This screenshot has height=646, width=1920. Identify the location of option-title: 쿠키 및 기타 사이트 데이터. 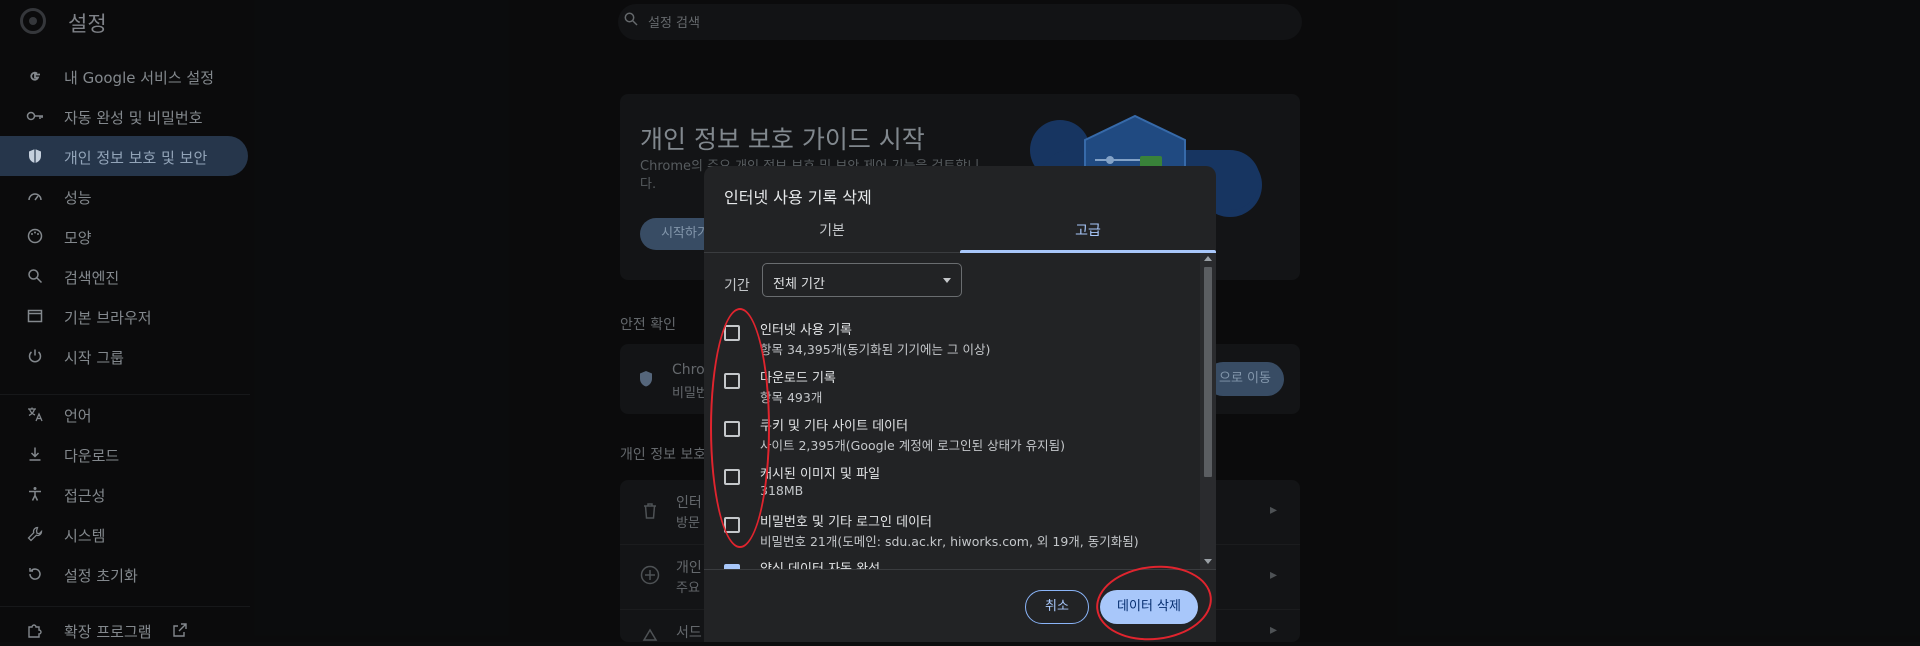
(834, 426).